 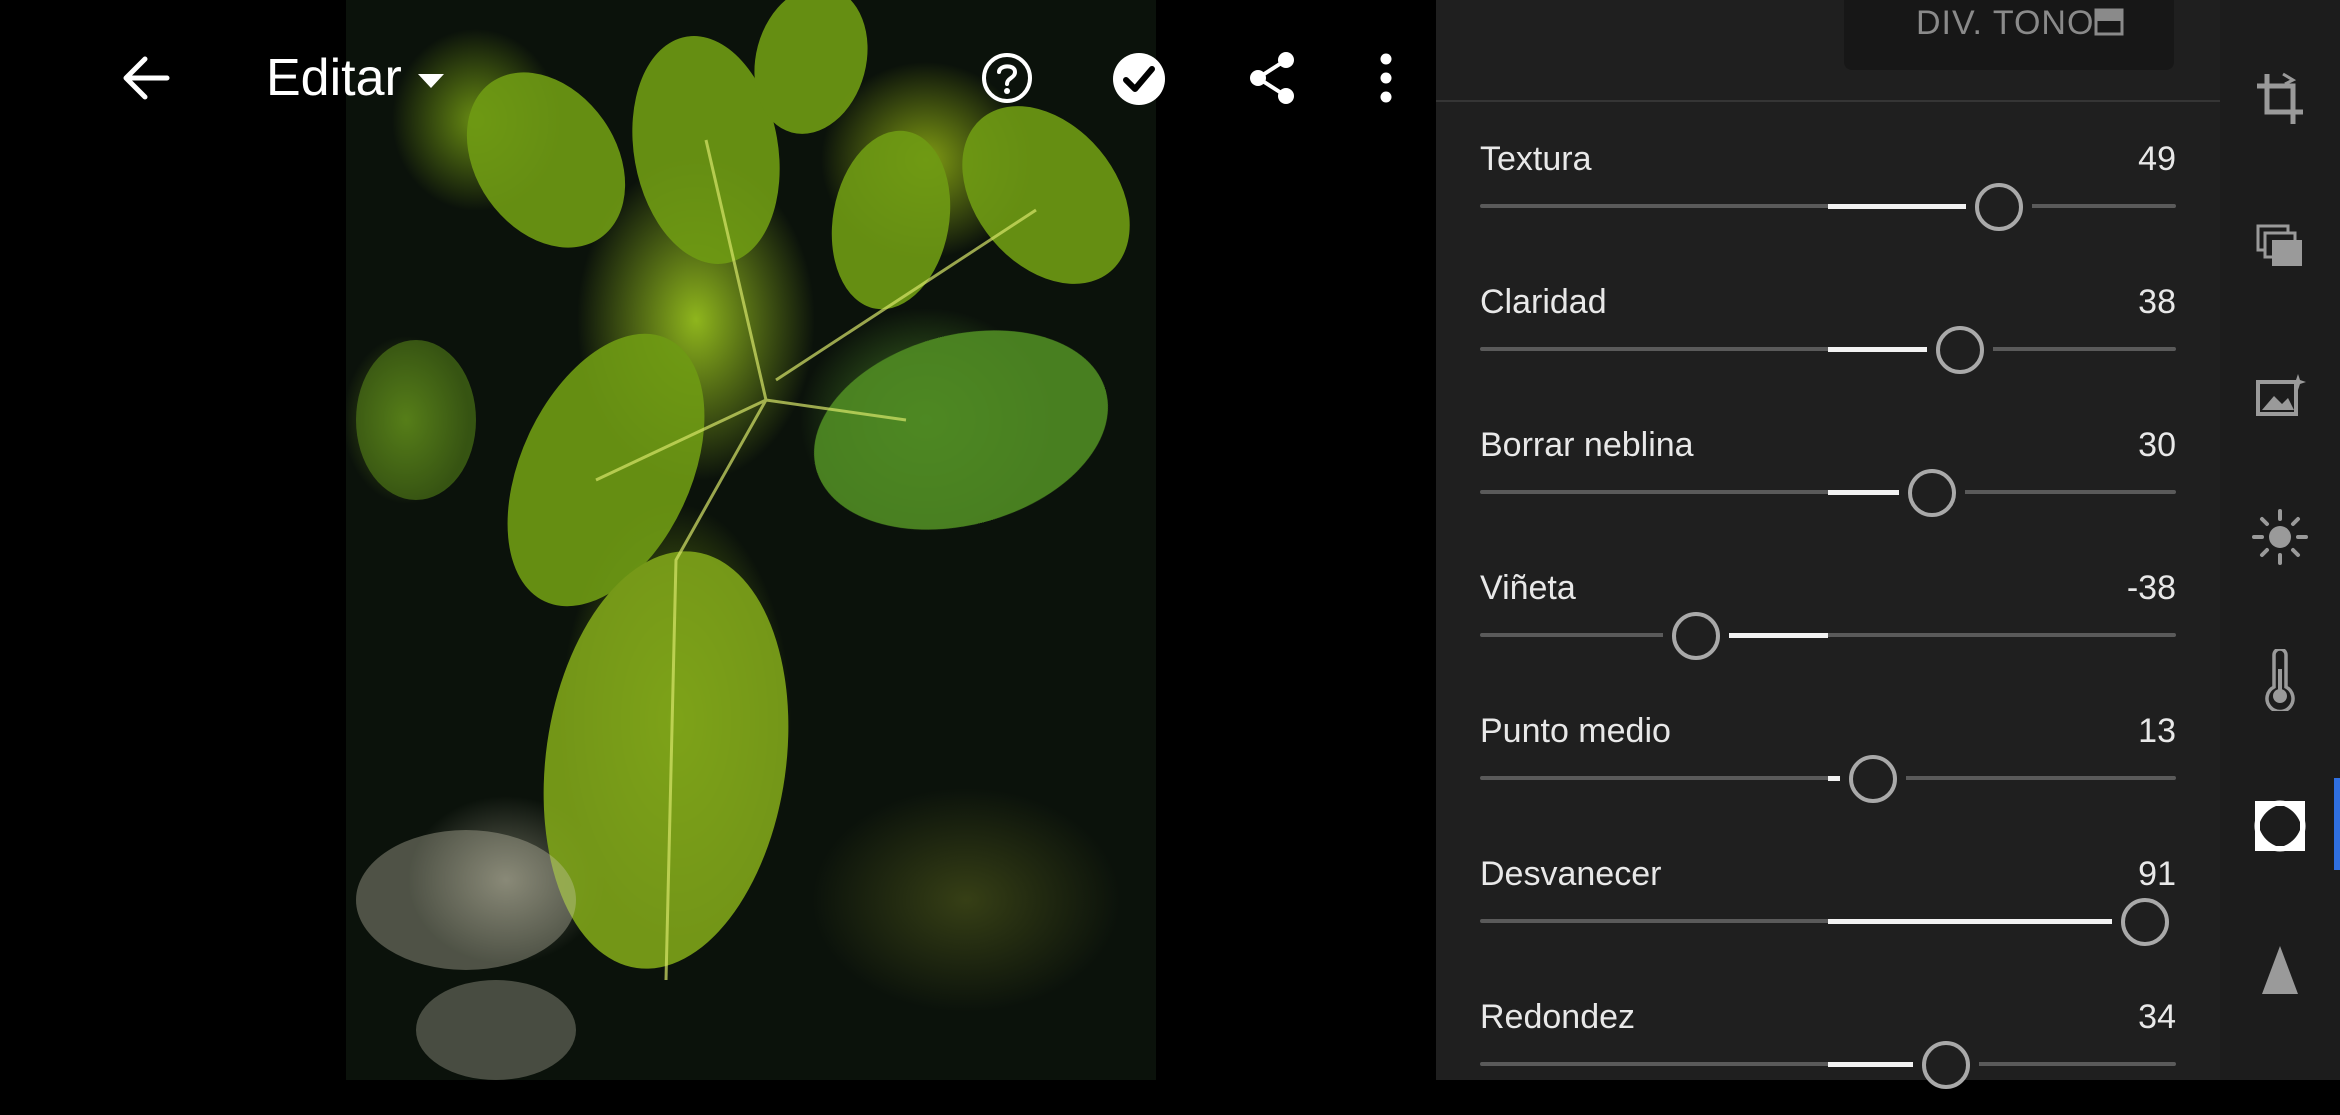 I want to click on auto-tool-button, so click(x=2280, y=396).